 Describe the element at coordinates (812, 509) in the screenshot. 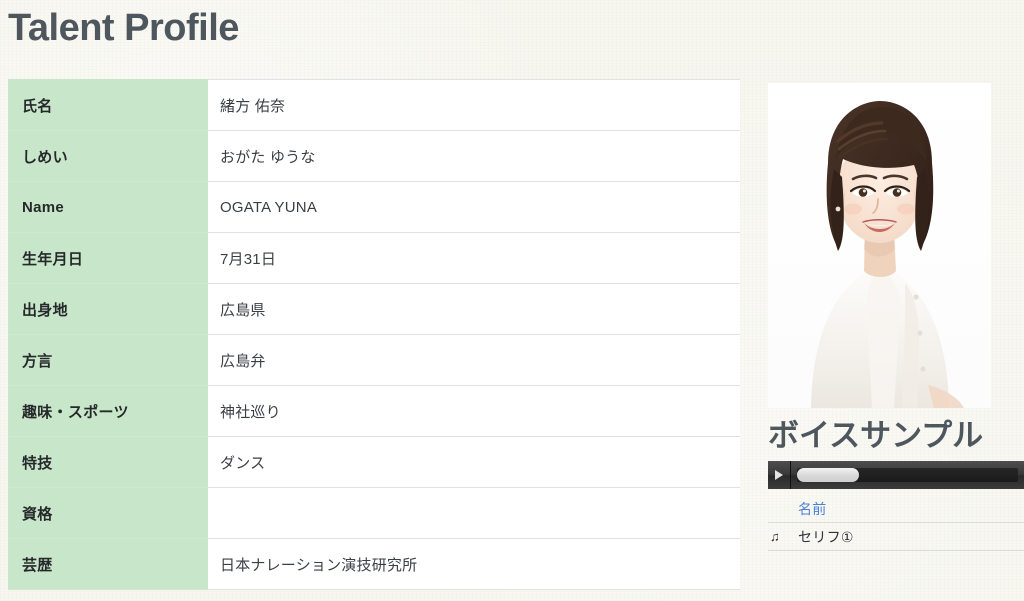

I see `voice-sample-track-label: 名前` at that location.